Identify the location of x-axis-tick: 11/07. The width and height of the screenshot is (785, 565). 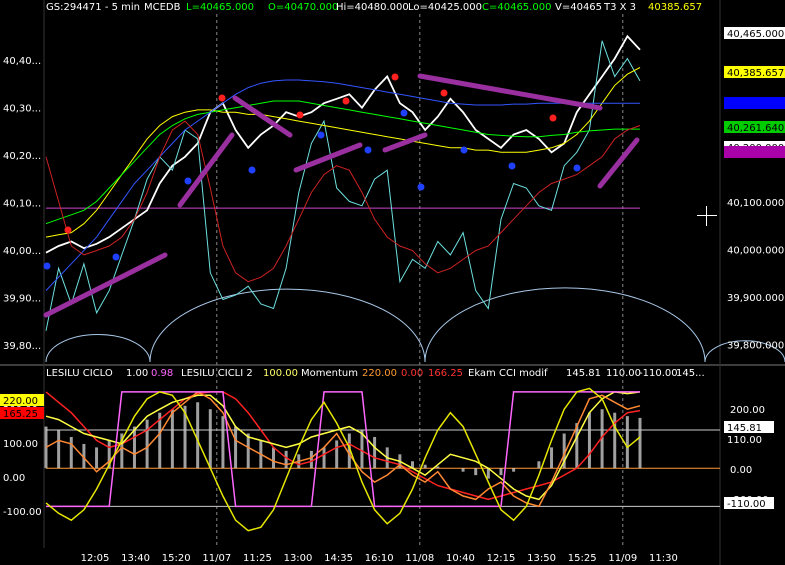
(216, 558).